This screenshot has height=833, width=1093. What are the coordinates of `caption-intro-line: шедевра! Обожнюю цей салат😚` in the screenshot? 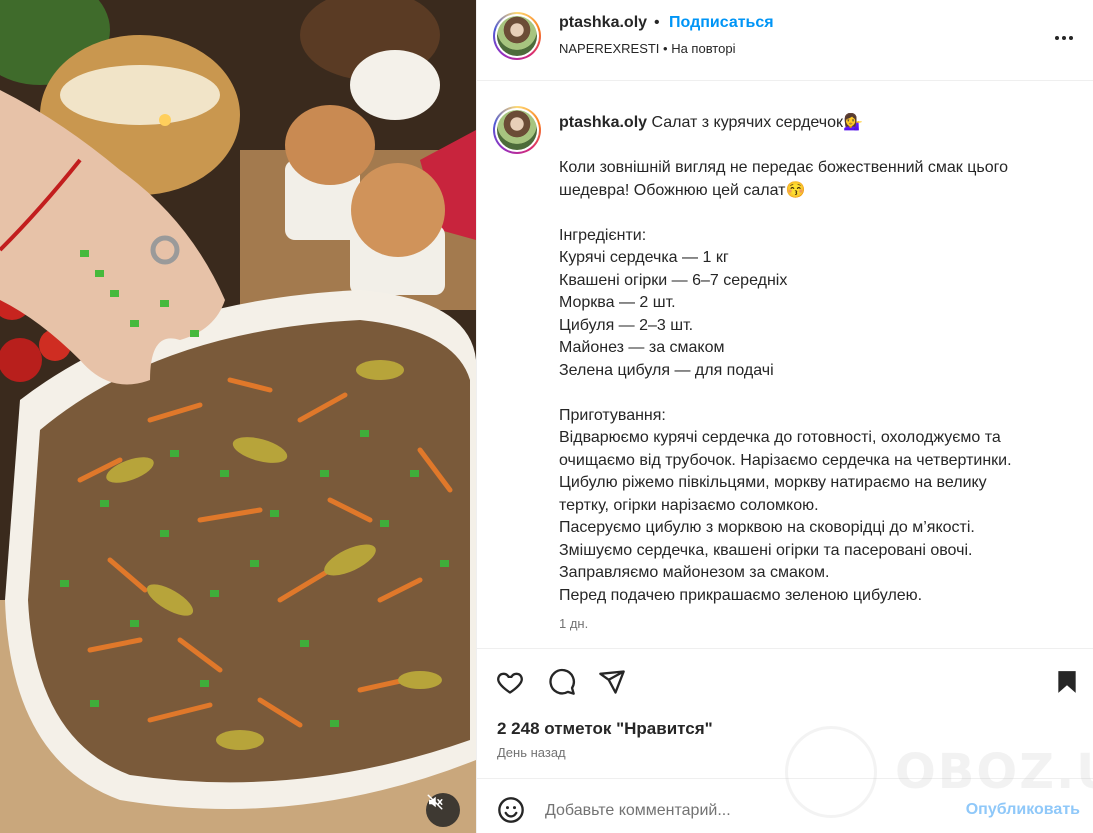 It's located at (682, 190).